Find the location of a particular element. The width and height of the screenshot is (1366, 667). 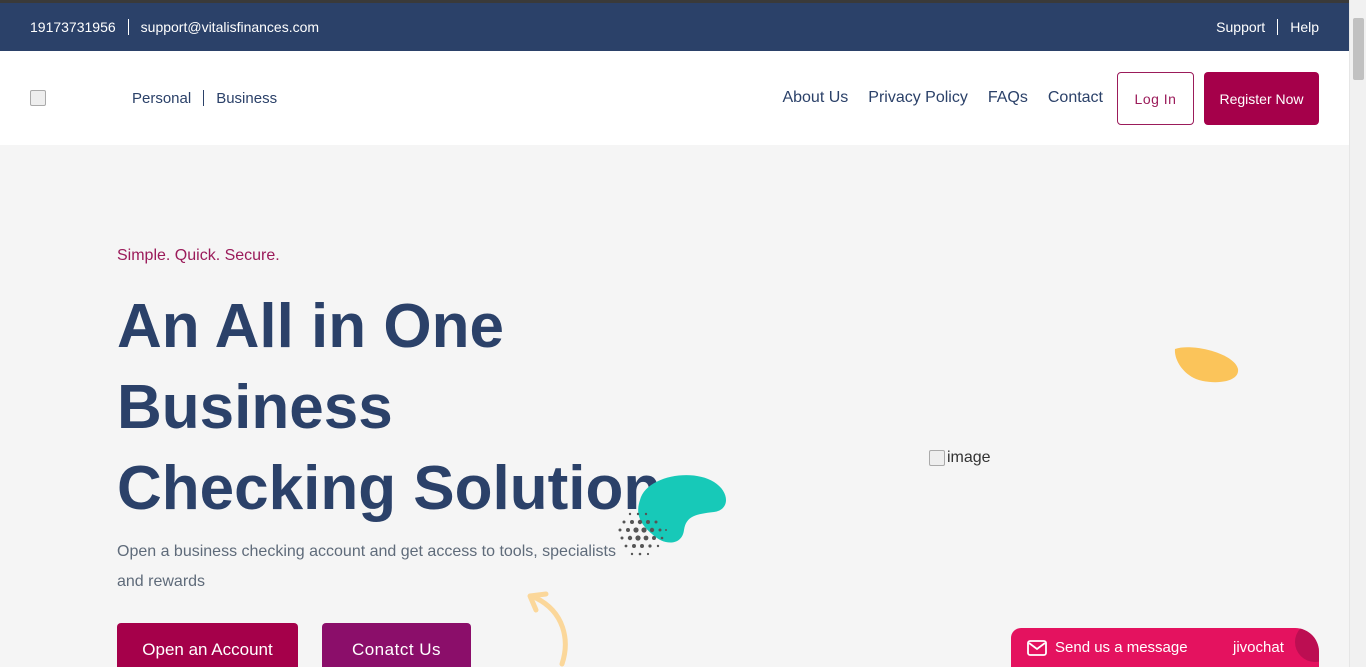

support-email: support@vitalisfinances.com is located at coordinates (230, 27).